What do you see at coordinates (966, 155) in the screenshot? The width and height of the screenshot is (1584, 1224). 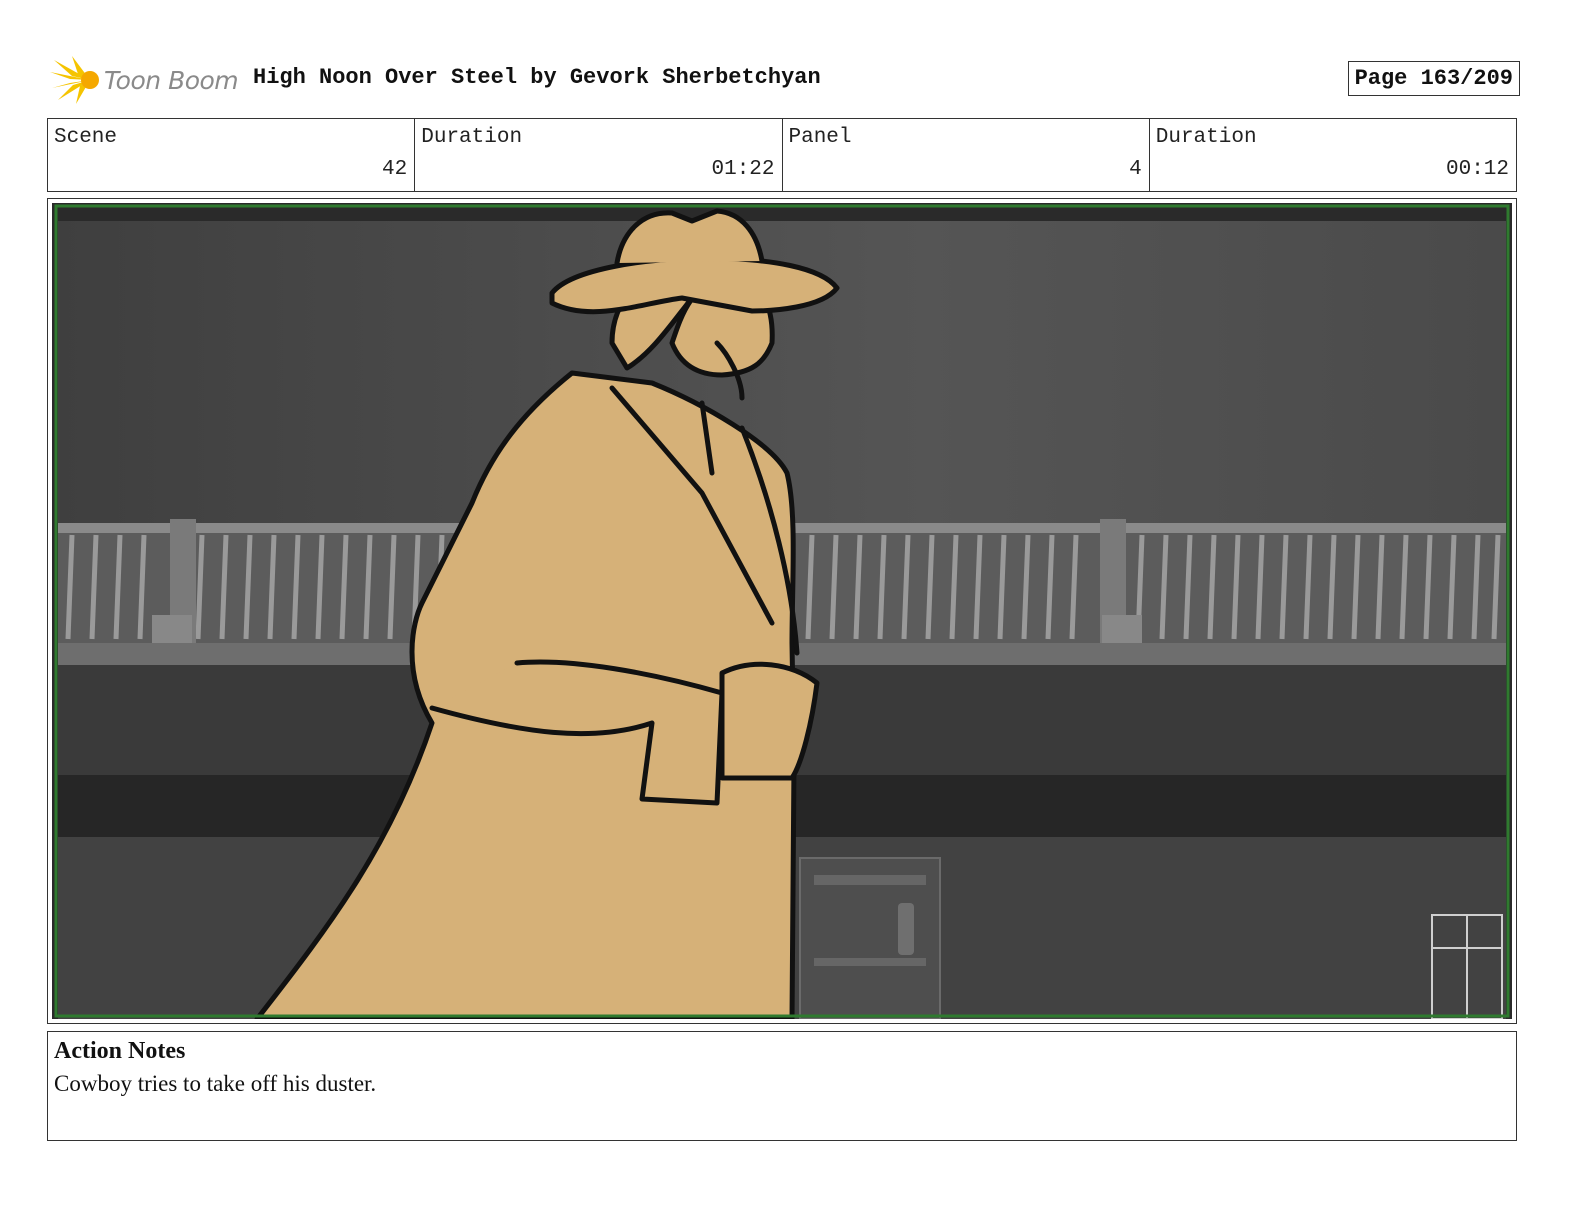 I see `panel-cell: Panel 4` at bounding box center [966, 155].